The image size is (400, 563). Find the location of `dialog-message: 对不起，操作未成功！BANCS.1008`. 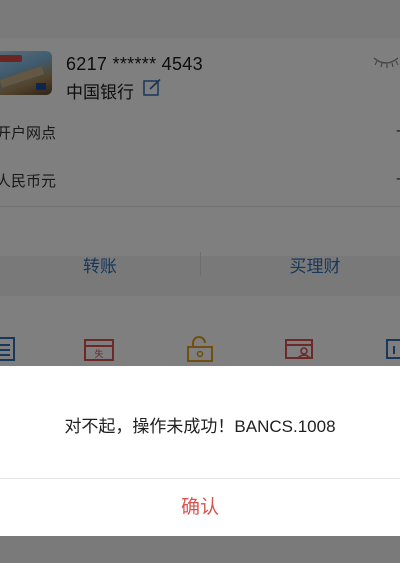

dialog-message: 对不起，操作未成功！BANCS.1008 is located at coordinates (200, 426).